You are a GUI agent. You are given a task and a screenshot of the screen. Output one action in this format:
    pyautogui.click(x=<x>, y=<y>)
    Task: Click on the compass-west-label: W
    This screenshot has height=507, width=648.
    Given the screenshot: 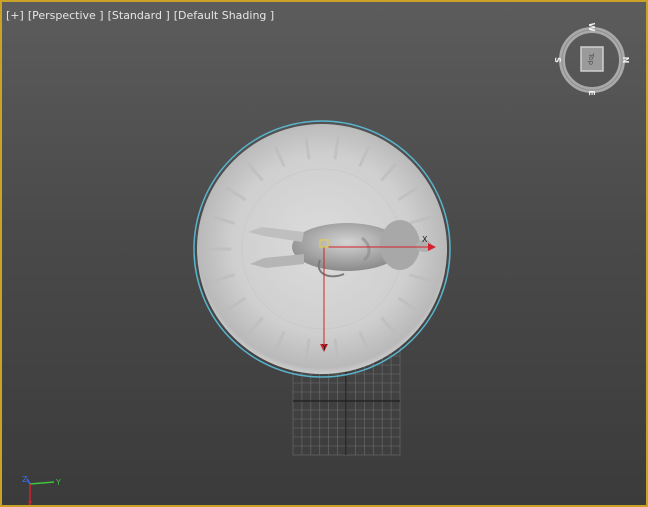 What is the action you would take?
    pyautogui.click(x=591, y=27)
    